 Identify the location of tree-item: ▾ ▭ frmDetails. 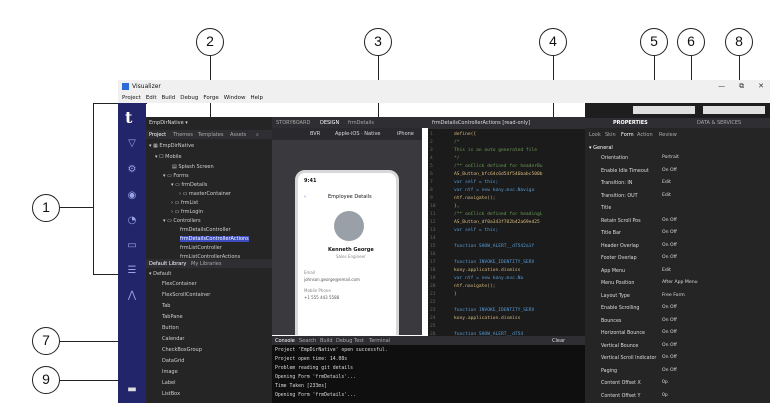
(189, 185).